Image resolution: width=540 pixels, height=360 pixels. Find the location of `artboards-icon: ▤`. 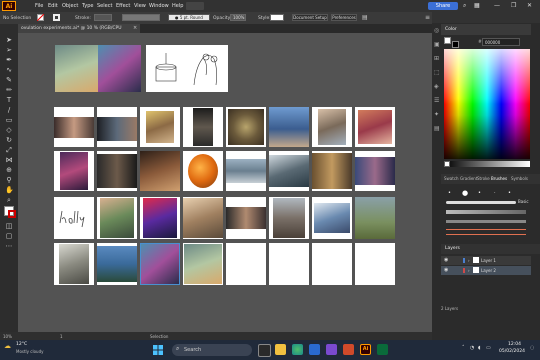

artboards-icon: ▤ is located at coordinates (437, 128).